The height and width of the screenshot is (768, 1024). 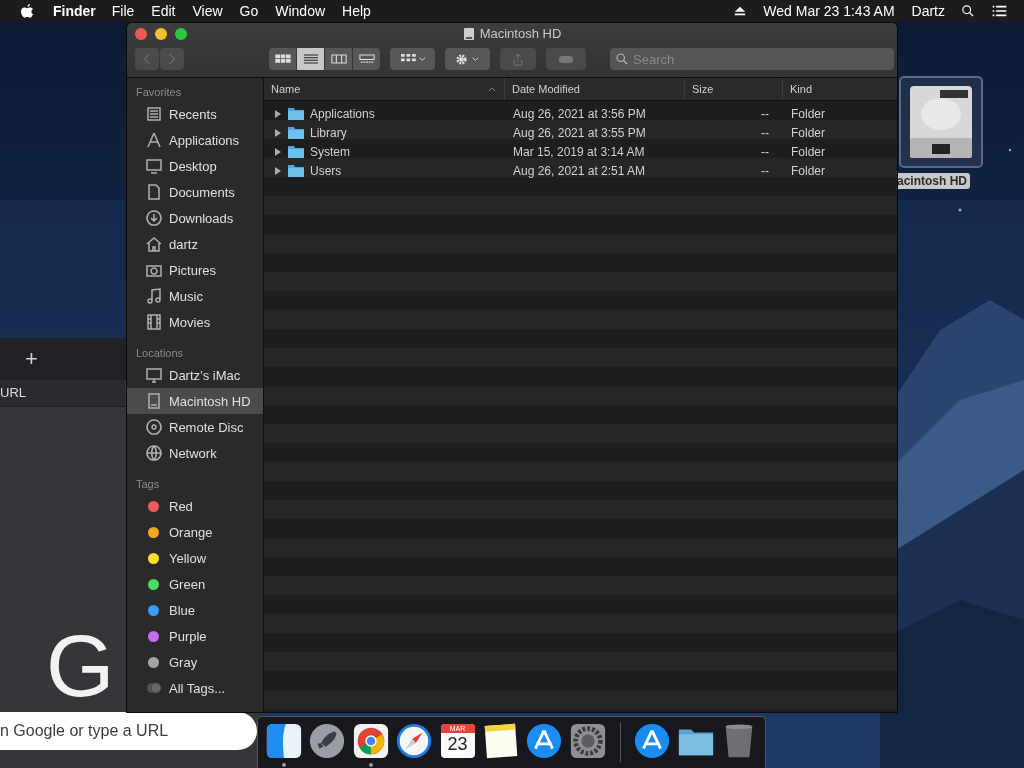 I want to click on sidebar-item: Yellow, so click(x=195, y=558).